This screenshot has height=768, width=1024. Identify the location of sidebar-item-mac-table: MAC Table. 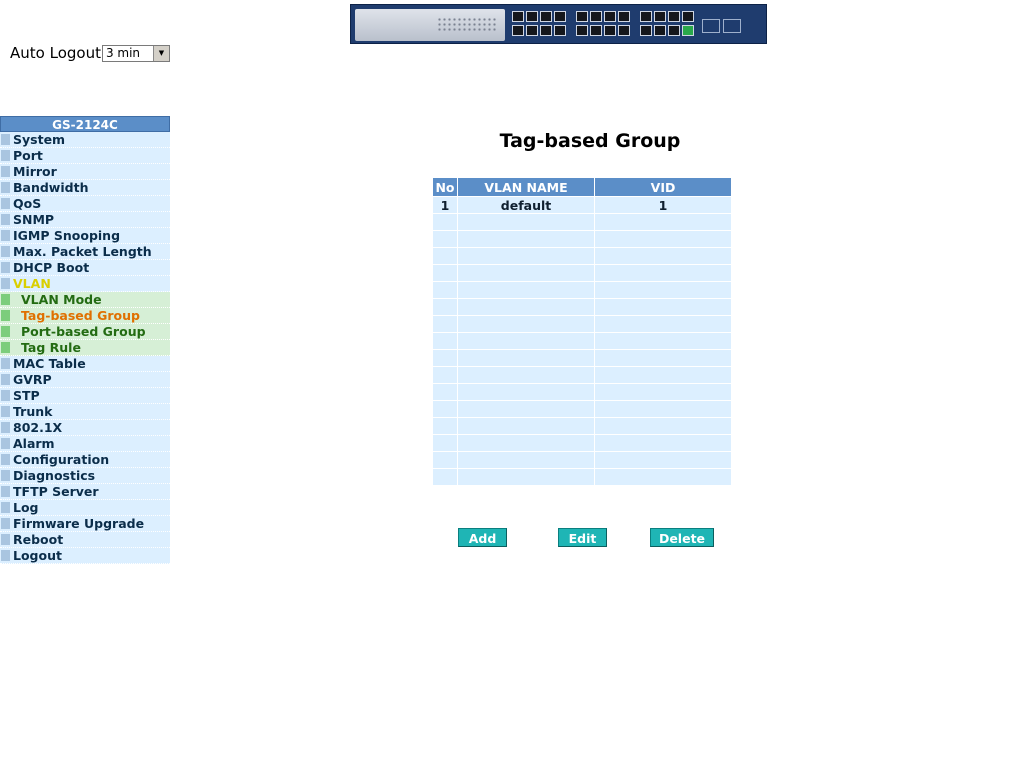
(85, 364).